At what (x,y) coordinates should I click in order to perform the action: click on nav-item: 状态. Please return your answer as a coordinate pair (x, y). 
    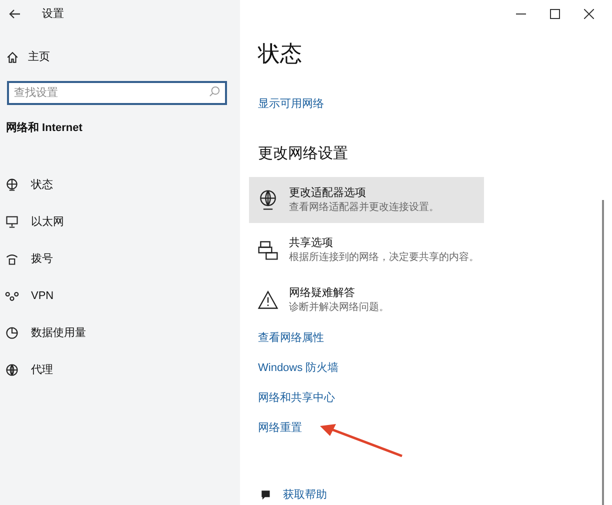
    Looking at the image, I should click on (120, 185).